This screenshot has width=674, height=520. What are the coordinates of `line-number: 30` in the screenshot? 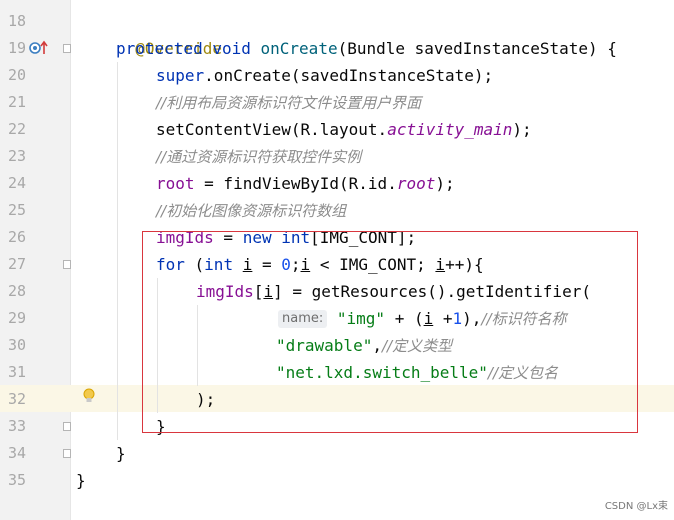 It's located at (16, 345).